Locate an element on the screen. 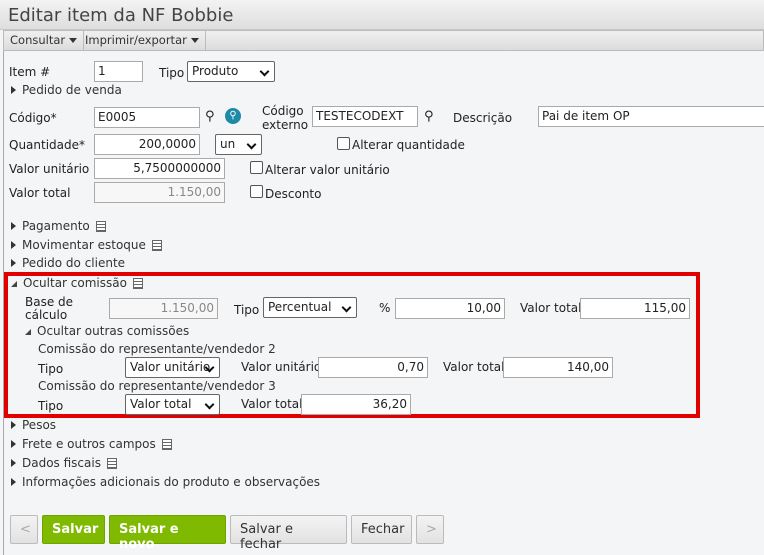 The image size is (764, 555). codigo-label: Código* is located at coordinates (33, 118).